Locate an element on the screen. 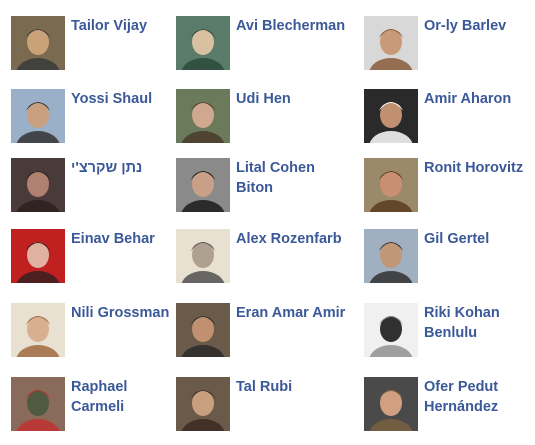  friend-name-link: Tal Rubi is located at coordinates (291, 387).